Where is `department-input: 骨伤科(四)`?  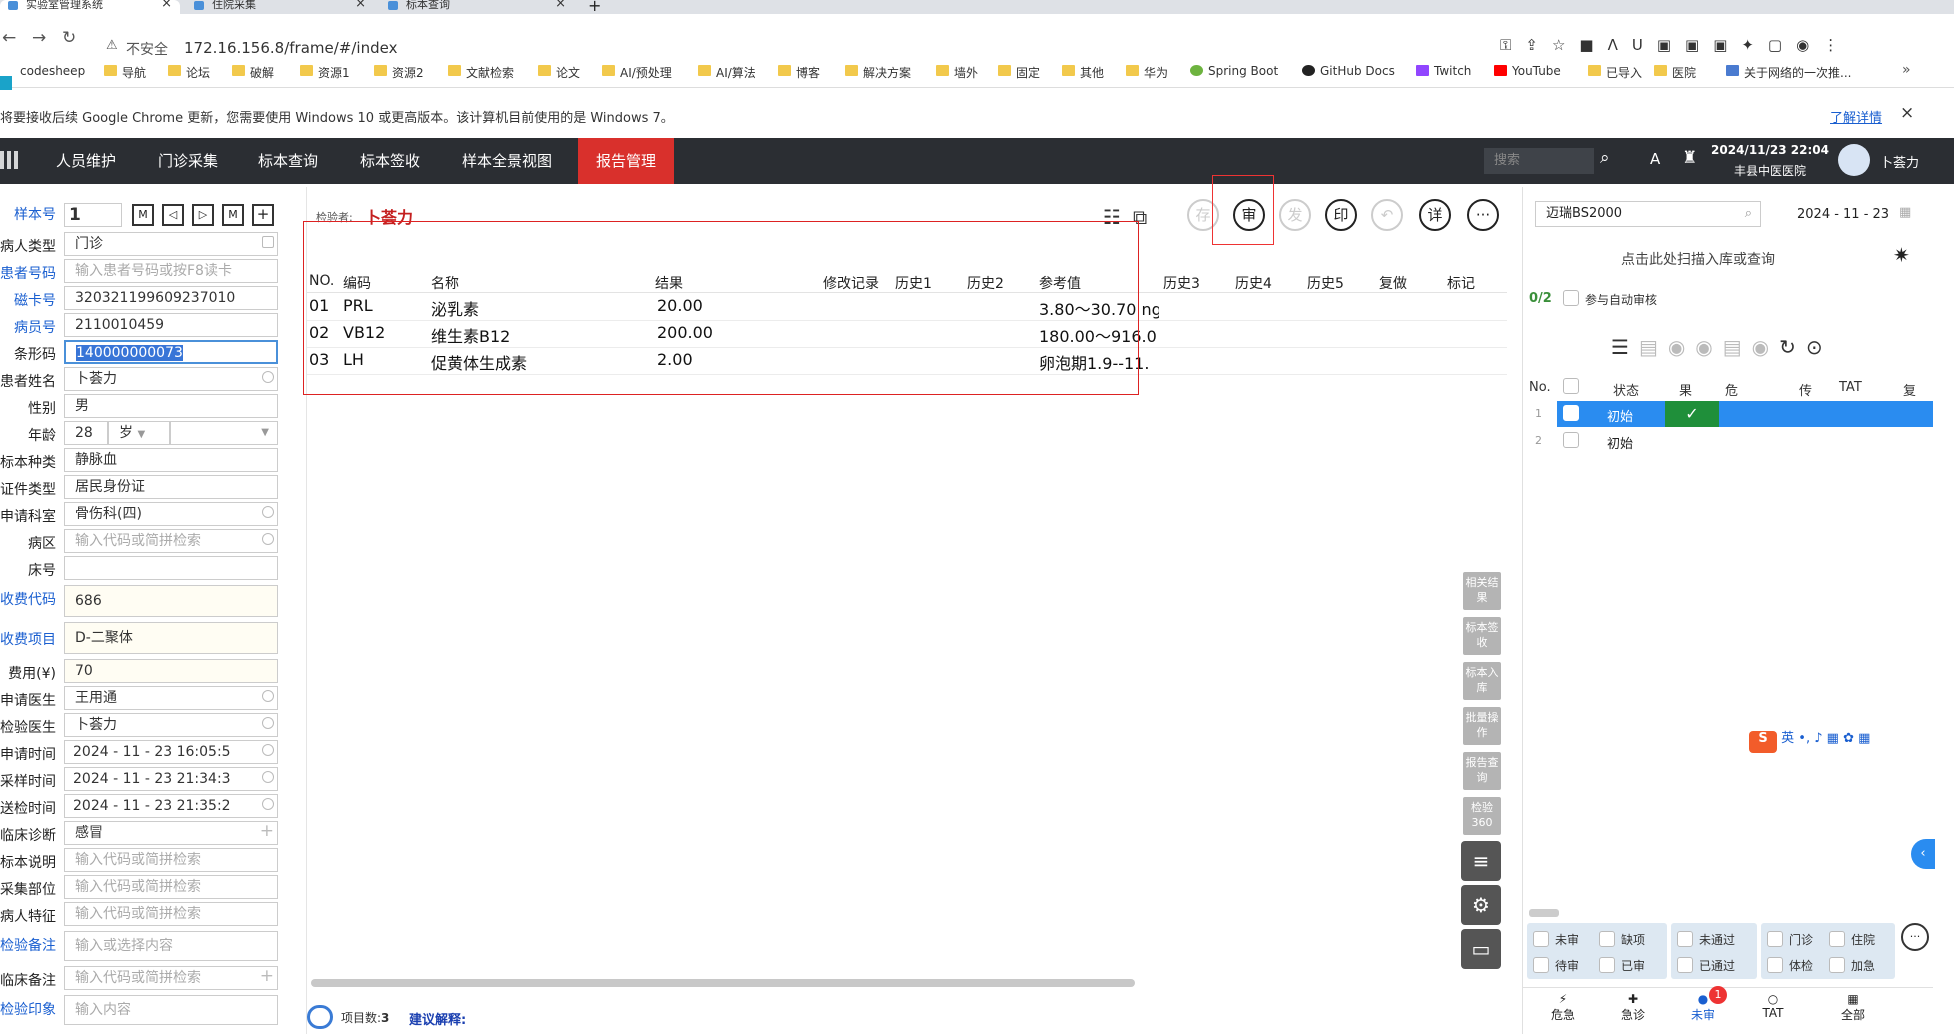
department-input: 骨伤科(四) is located at coordinates (171, 514).